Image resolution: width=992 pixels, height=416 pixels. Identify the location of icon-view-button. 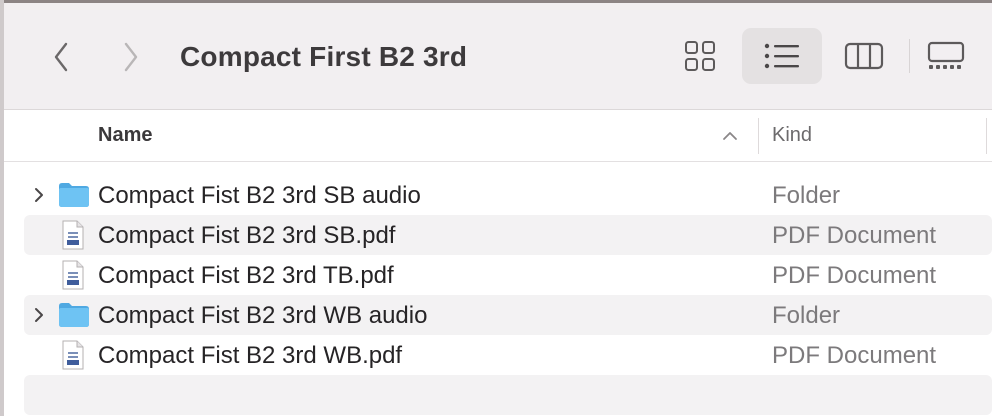
(700, 56).